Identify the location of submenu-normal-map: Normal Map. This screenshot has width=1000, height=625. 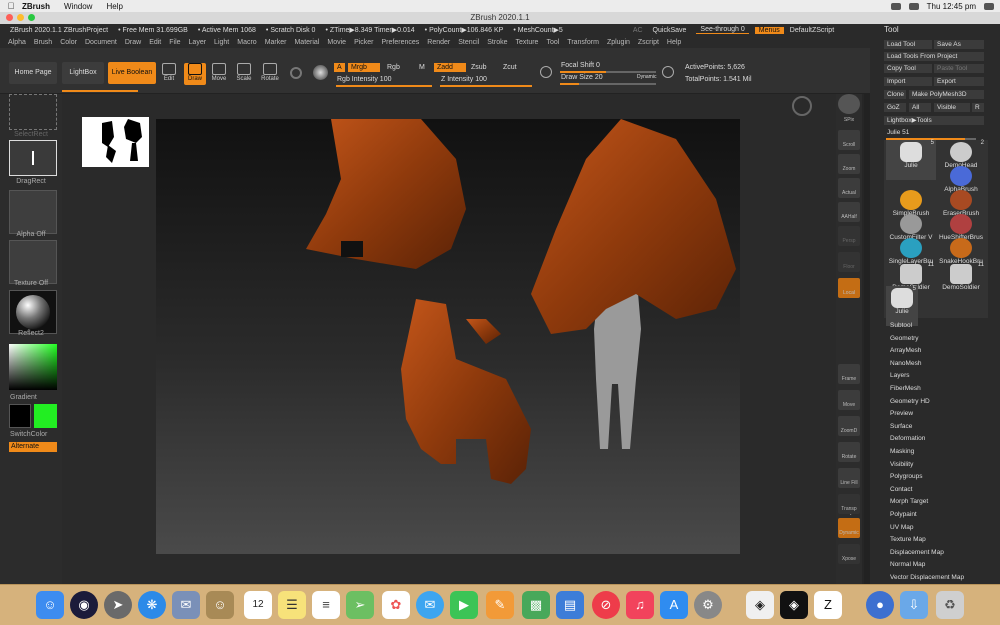
(936, 565).